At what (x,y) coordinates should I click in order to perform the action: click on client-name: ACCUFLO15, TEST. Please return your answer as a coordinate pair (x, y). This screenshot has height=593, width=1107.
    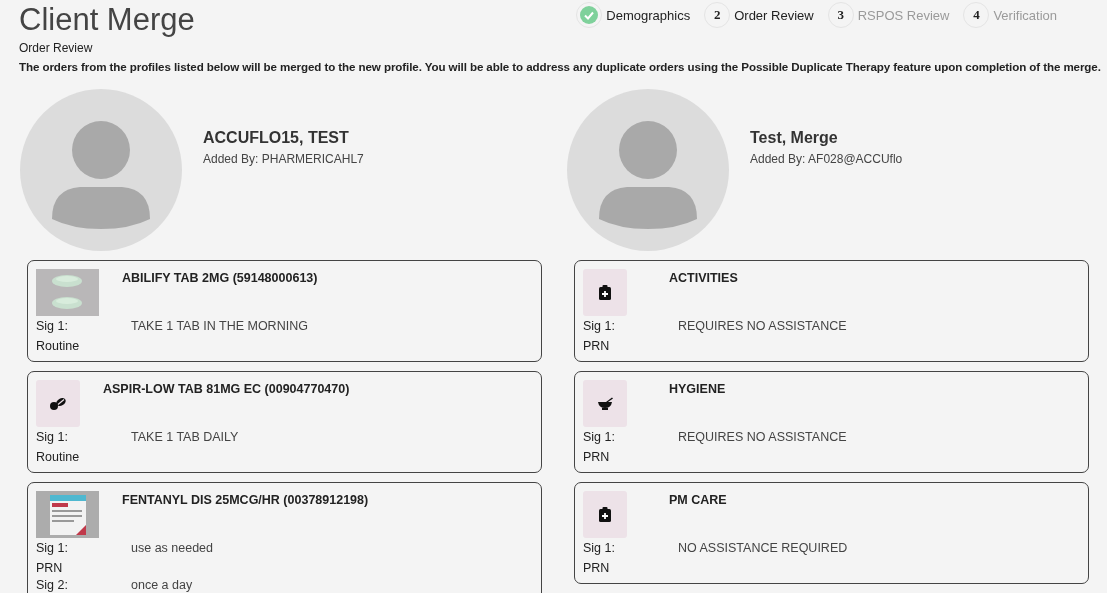
    Looking at the image, I should click on (276, 138).